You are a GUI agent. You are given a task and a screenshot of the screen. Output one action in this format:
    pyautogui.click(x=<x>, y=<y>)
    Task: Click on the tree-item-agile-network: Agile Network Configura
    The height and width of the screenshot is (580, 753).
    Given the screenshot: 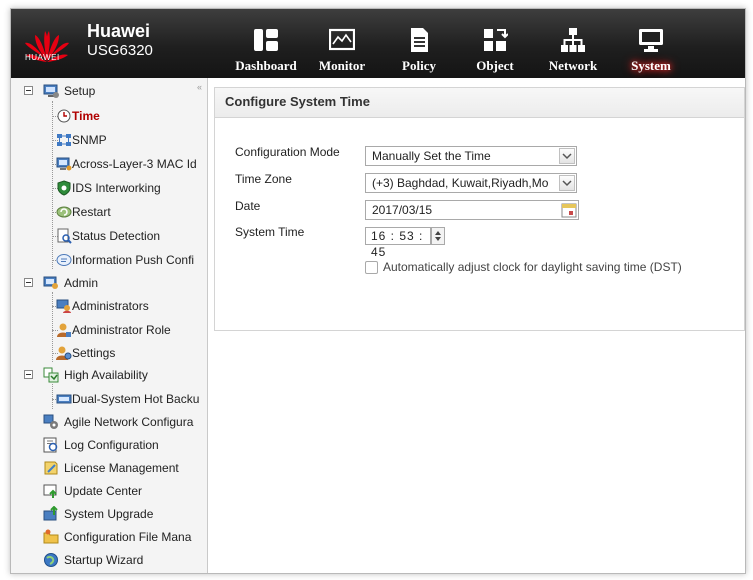 What is the action you would take?
    pyautogui.click(x=106, y=422)
    